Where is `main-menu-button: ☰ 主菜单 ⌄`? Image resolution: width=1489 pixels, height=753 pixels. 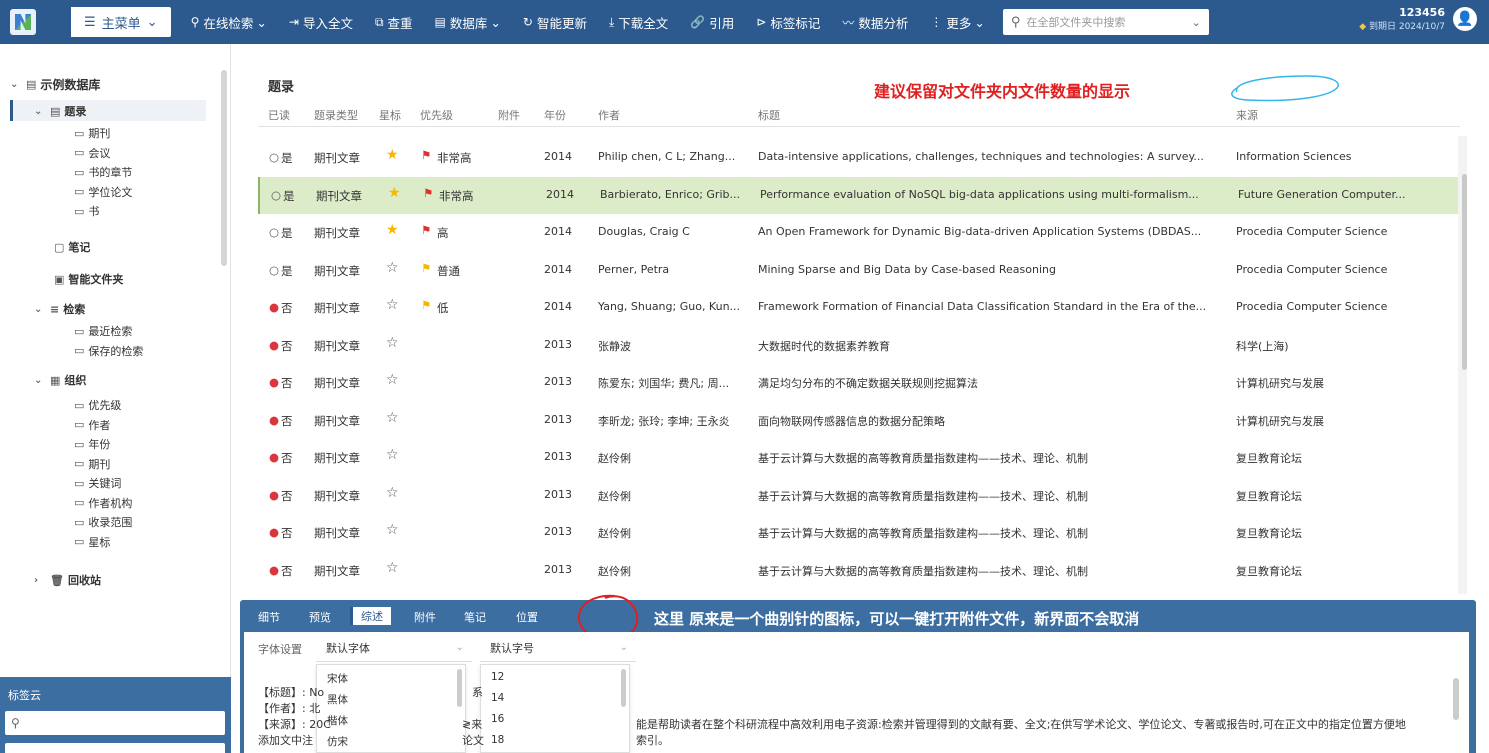 main-menu-button: ☰ 主菜单 ⌄ is located at coordinates (119, 22).